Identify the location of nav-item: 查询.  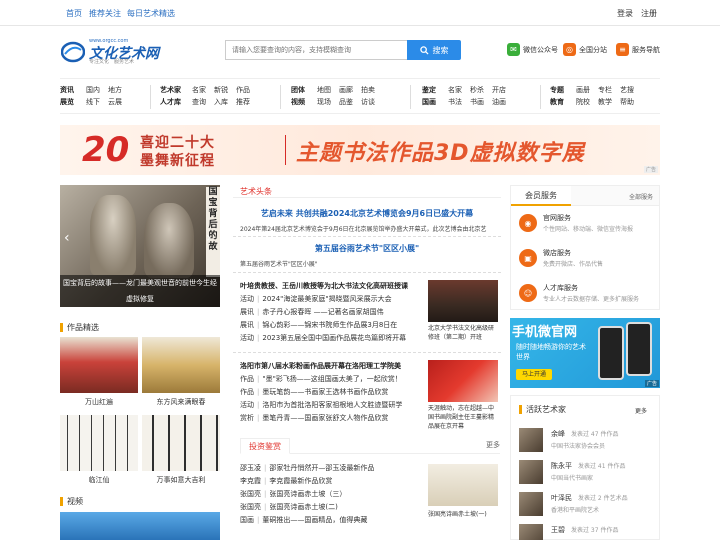
(199, 102).